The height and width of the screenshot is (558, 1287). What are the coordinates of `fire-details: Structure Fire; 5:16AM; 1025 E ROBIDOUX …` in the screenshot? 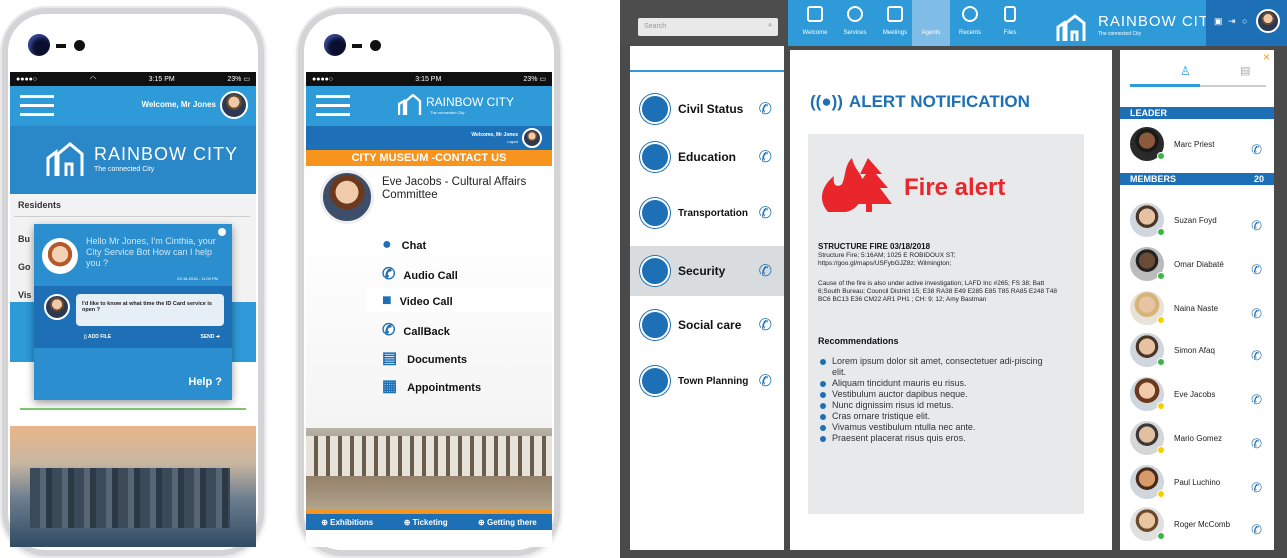 It's located at (887, 259).